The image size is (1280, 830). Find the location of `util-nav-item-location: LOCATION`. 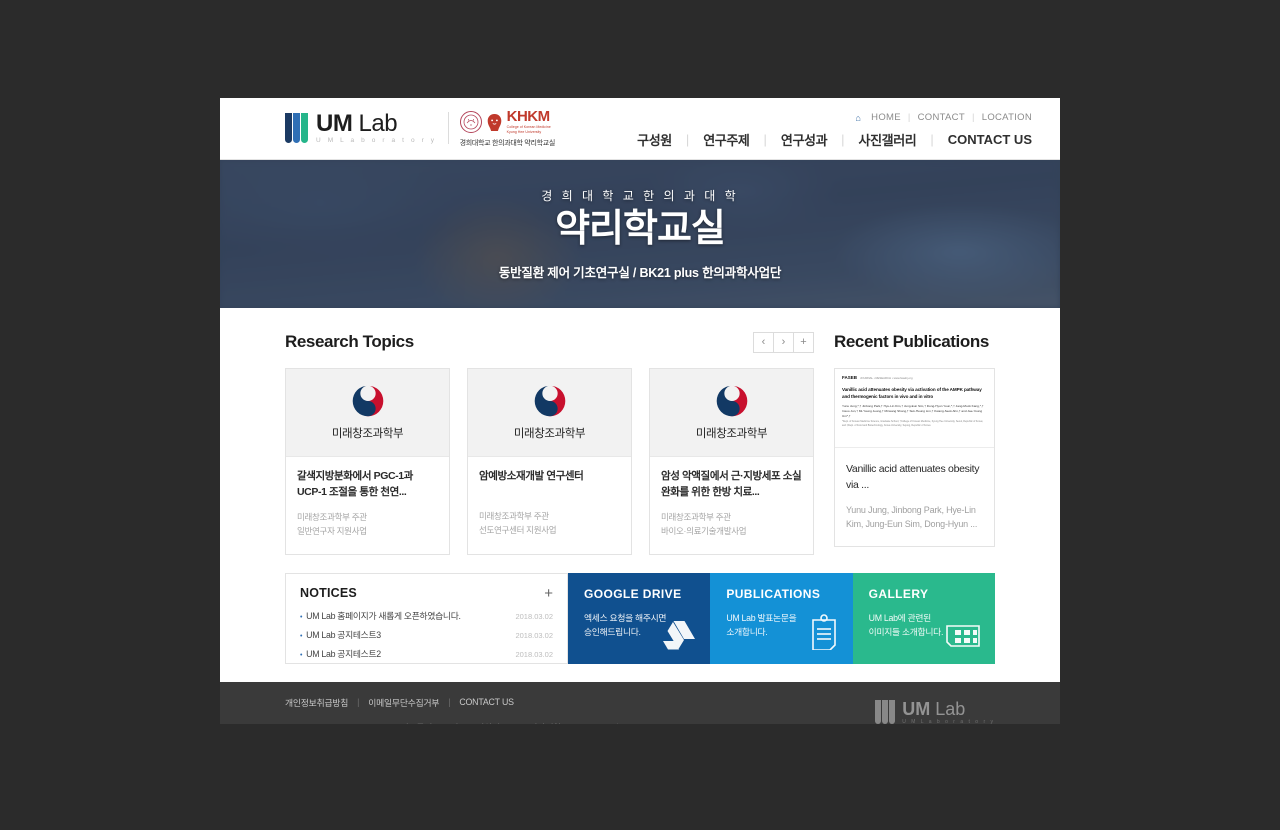

util-nav-item-location: LOCATION is located at coordinates (1007, 117).